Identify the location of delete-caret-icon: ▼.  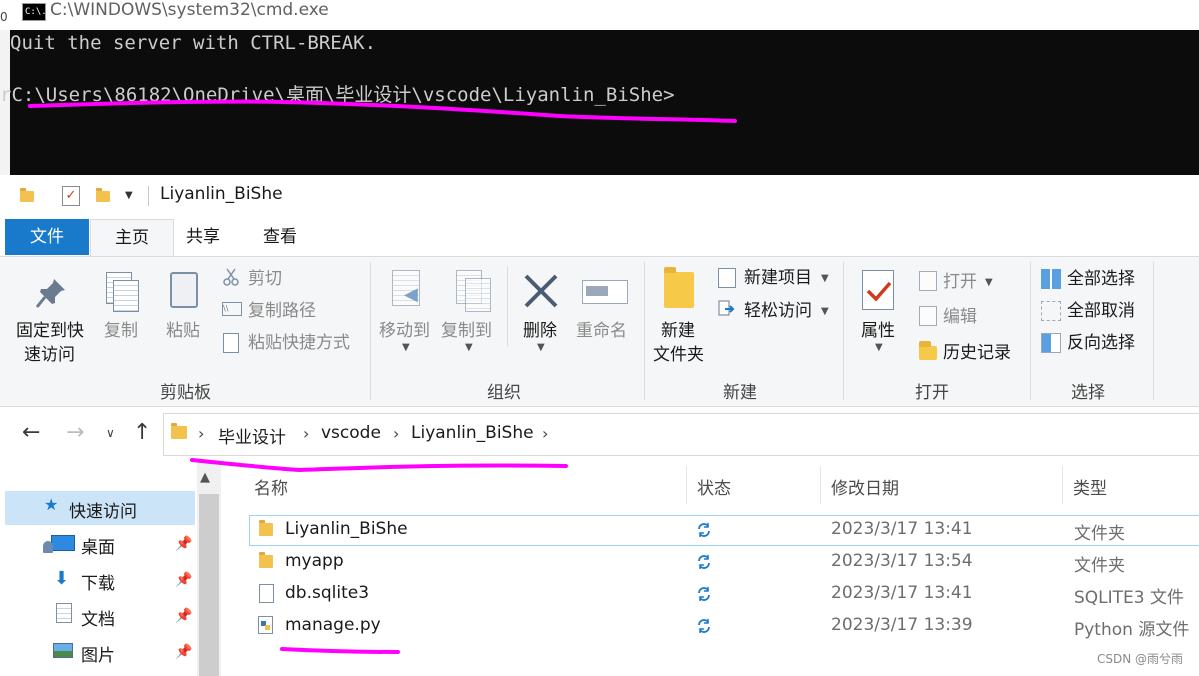
(541, 347).